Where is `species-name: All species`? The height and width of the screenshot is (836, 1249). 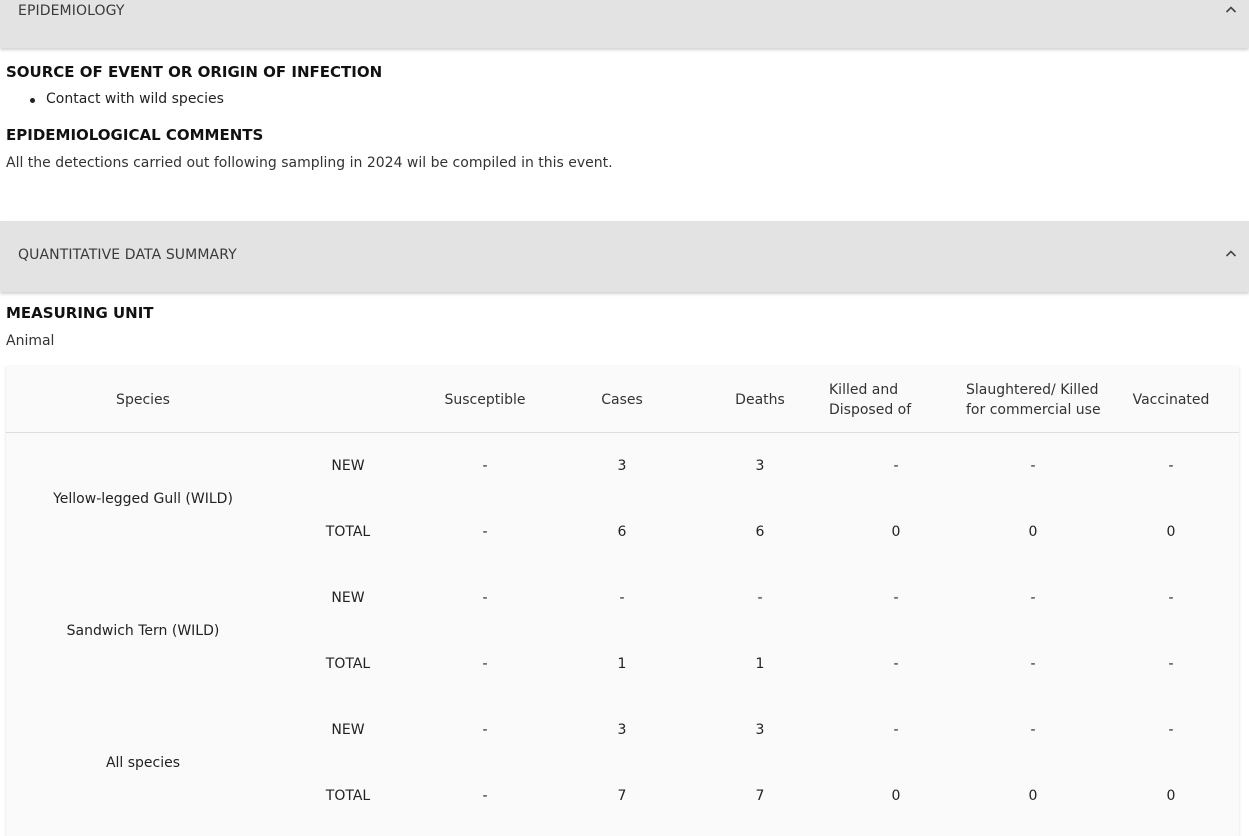 species-name: All species is located at coordinates (143, 763).